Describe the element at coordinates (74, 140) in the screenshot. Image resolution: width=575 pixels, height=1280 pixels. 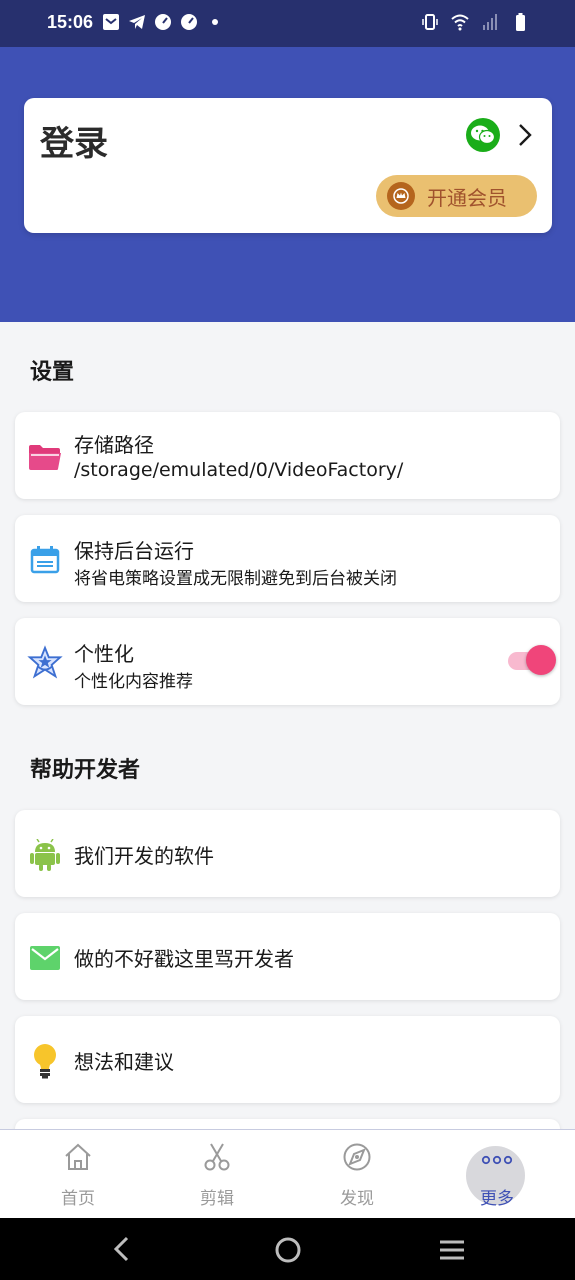
I see `login-title: 登录` at that location.